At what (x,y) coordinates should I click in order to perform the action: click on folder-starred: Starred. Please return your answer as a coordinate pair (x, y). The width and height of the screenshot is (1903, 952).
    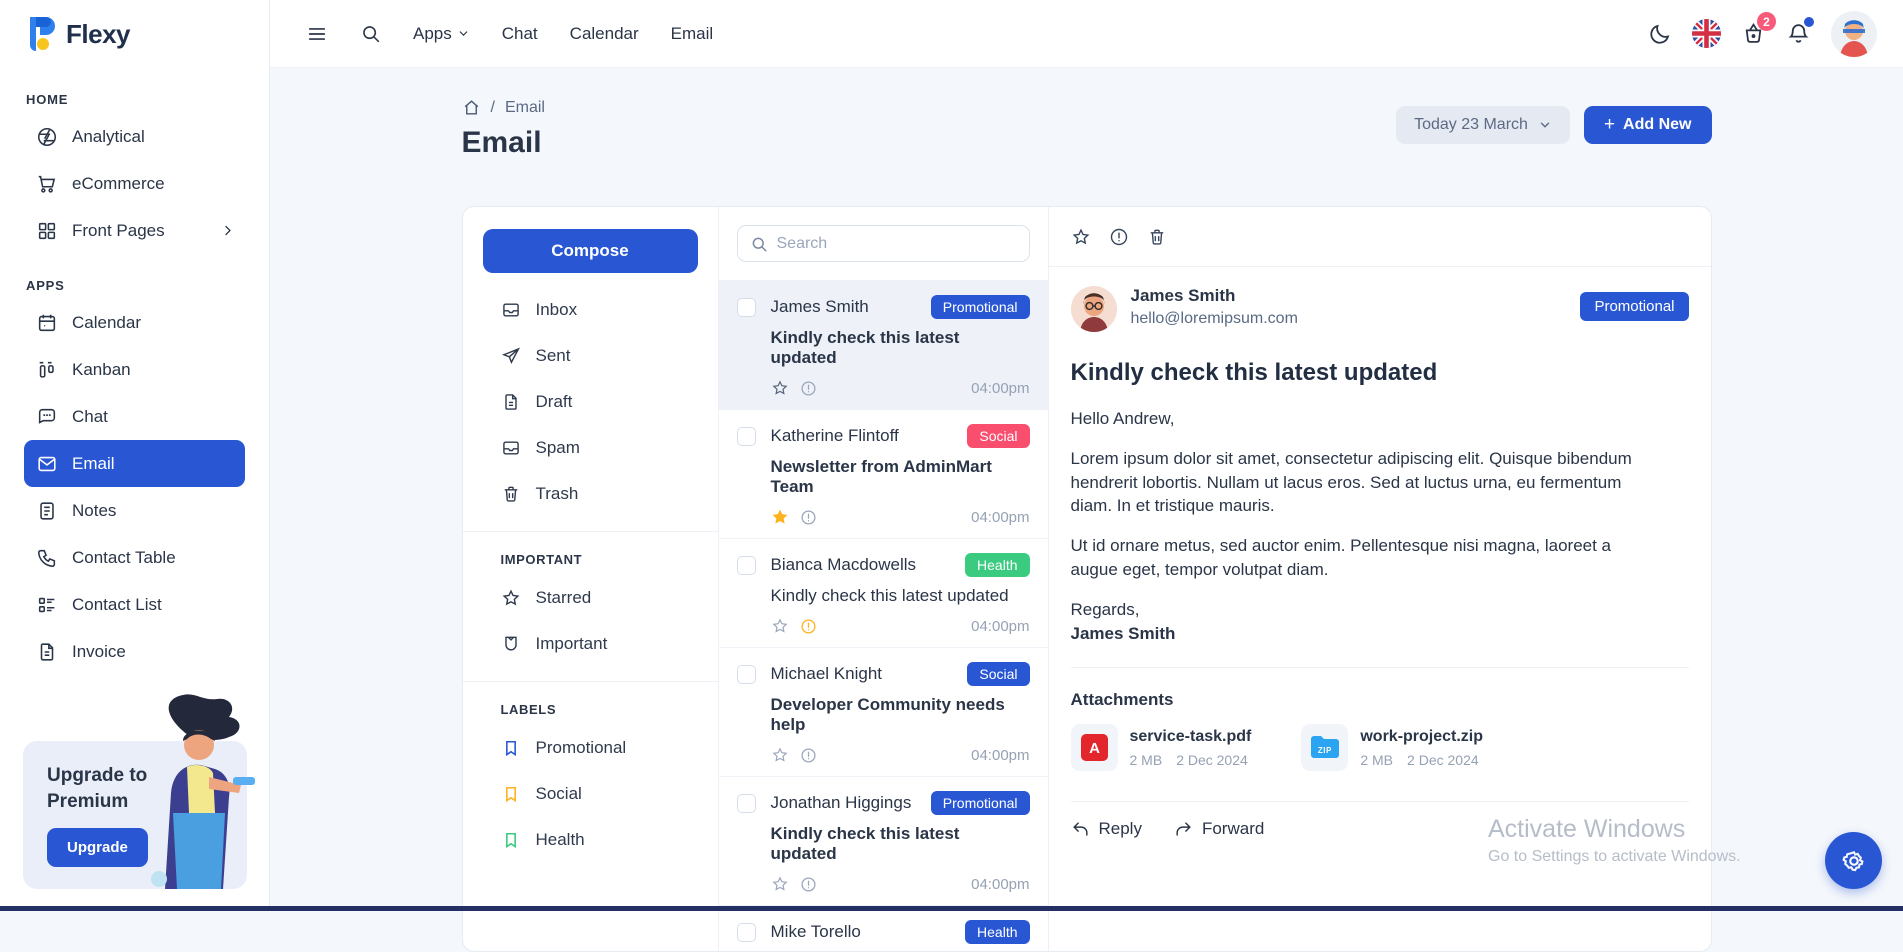
    Looking at the image, I should click on (590, 598).